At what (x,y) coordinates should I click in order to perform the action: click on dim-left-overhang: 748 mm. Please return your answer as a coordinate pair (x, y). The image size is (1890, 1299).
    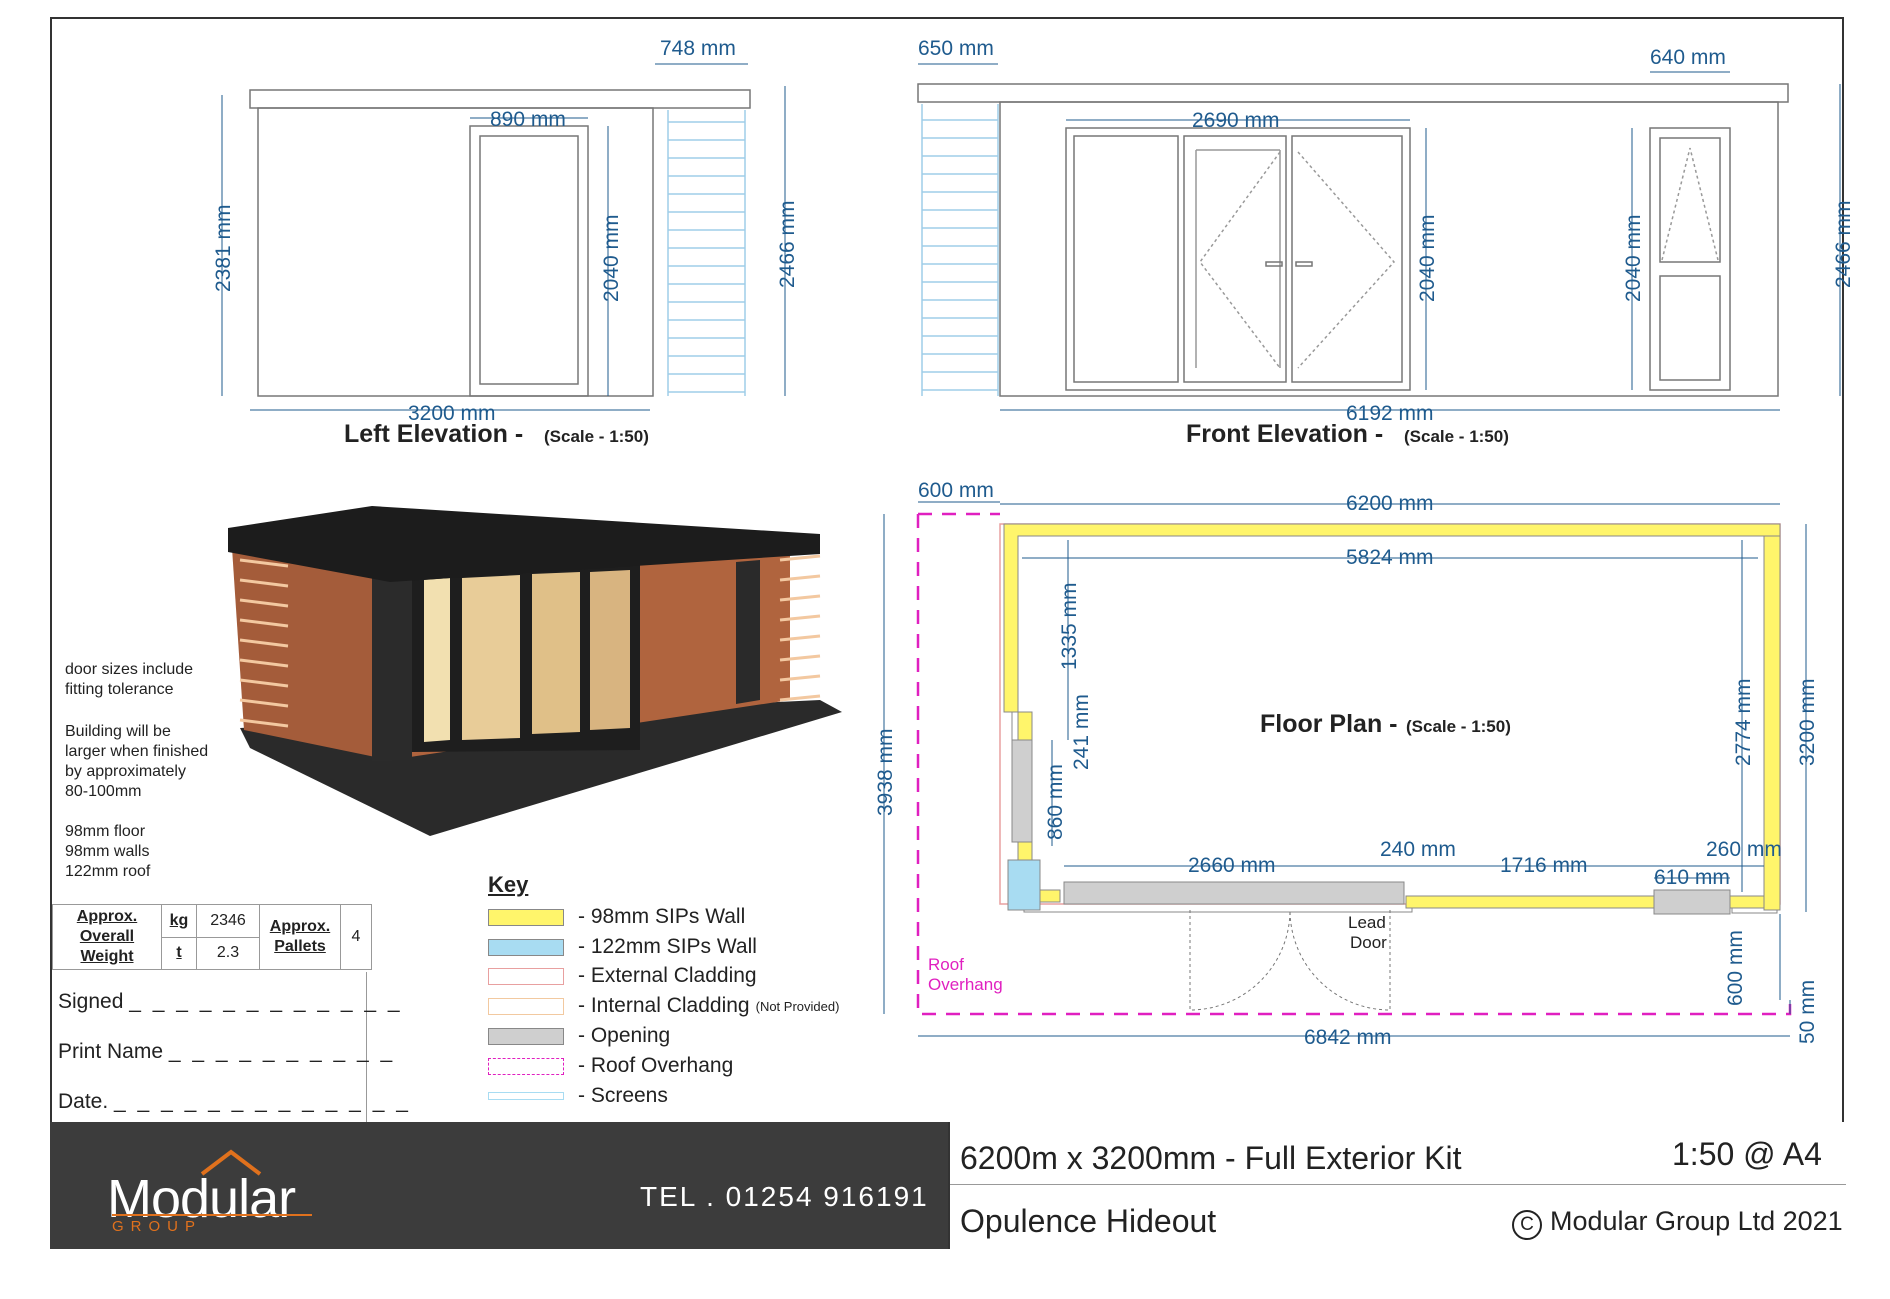
    Looking at the image, I should click on (698, 48).